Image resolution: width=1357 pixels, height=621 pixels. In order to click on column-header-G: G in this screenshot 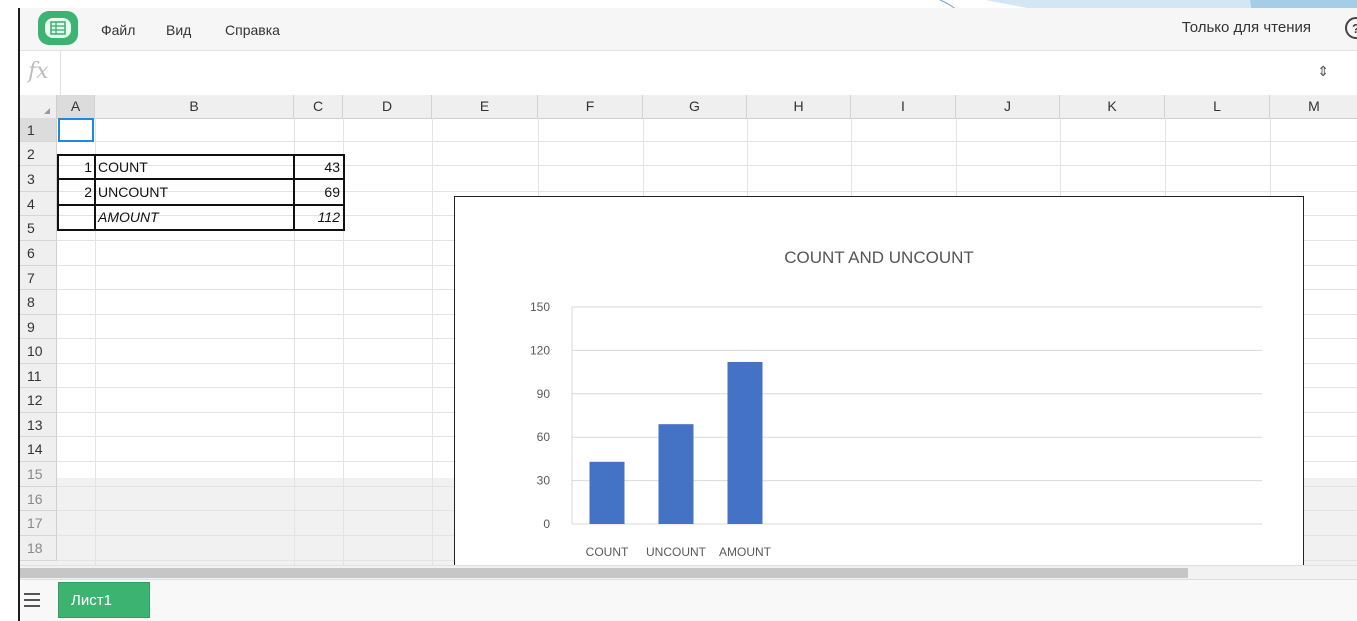, I will do `click(695, 106)`.